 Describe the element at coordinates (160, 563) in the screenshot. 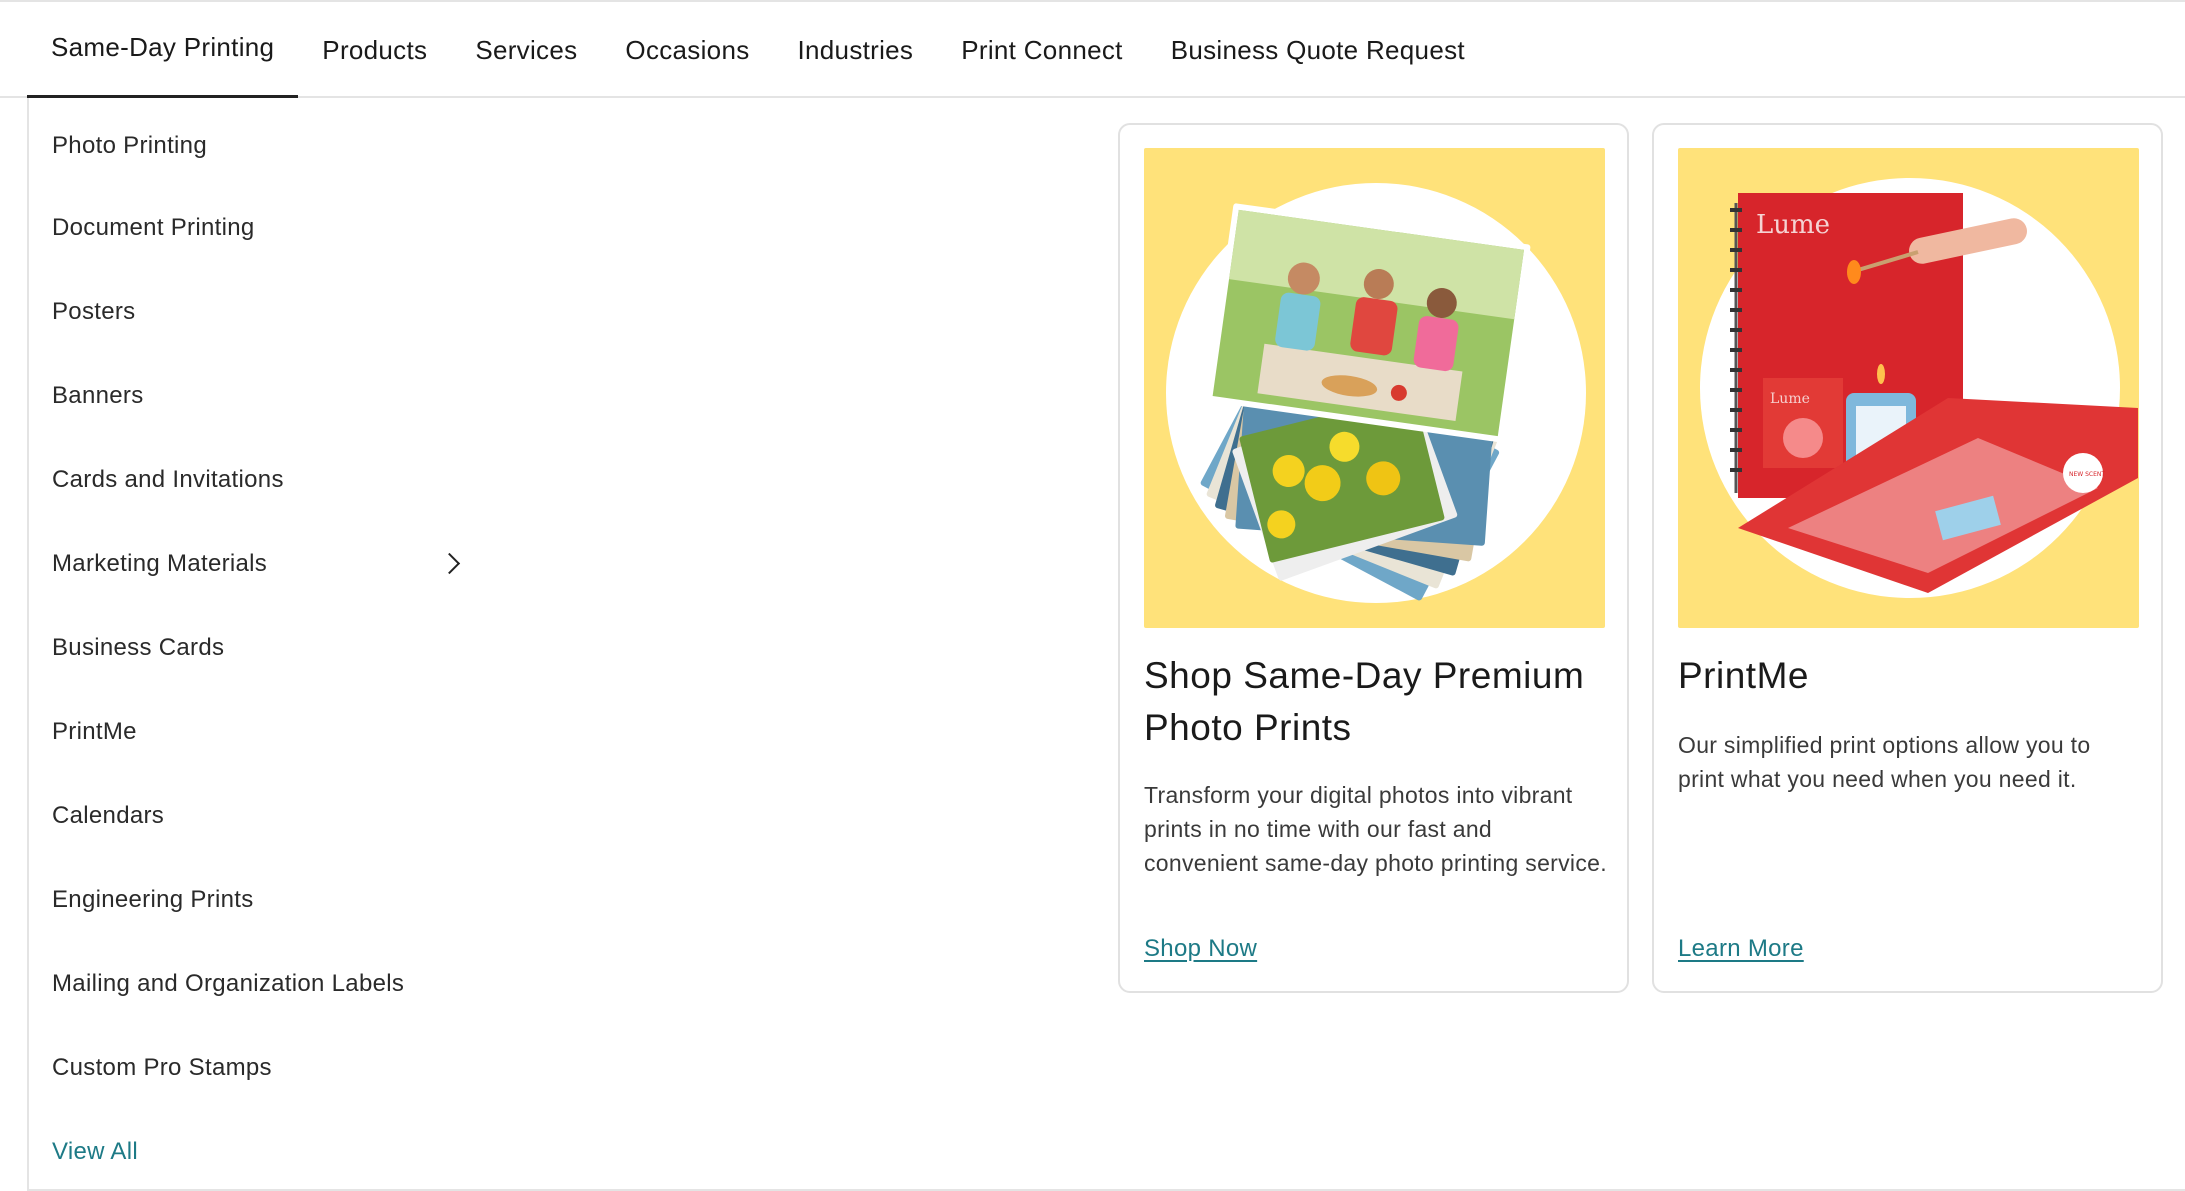

I see `submenu-item-label: Marketing Materials` at that location.